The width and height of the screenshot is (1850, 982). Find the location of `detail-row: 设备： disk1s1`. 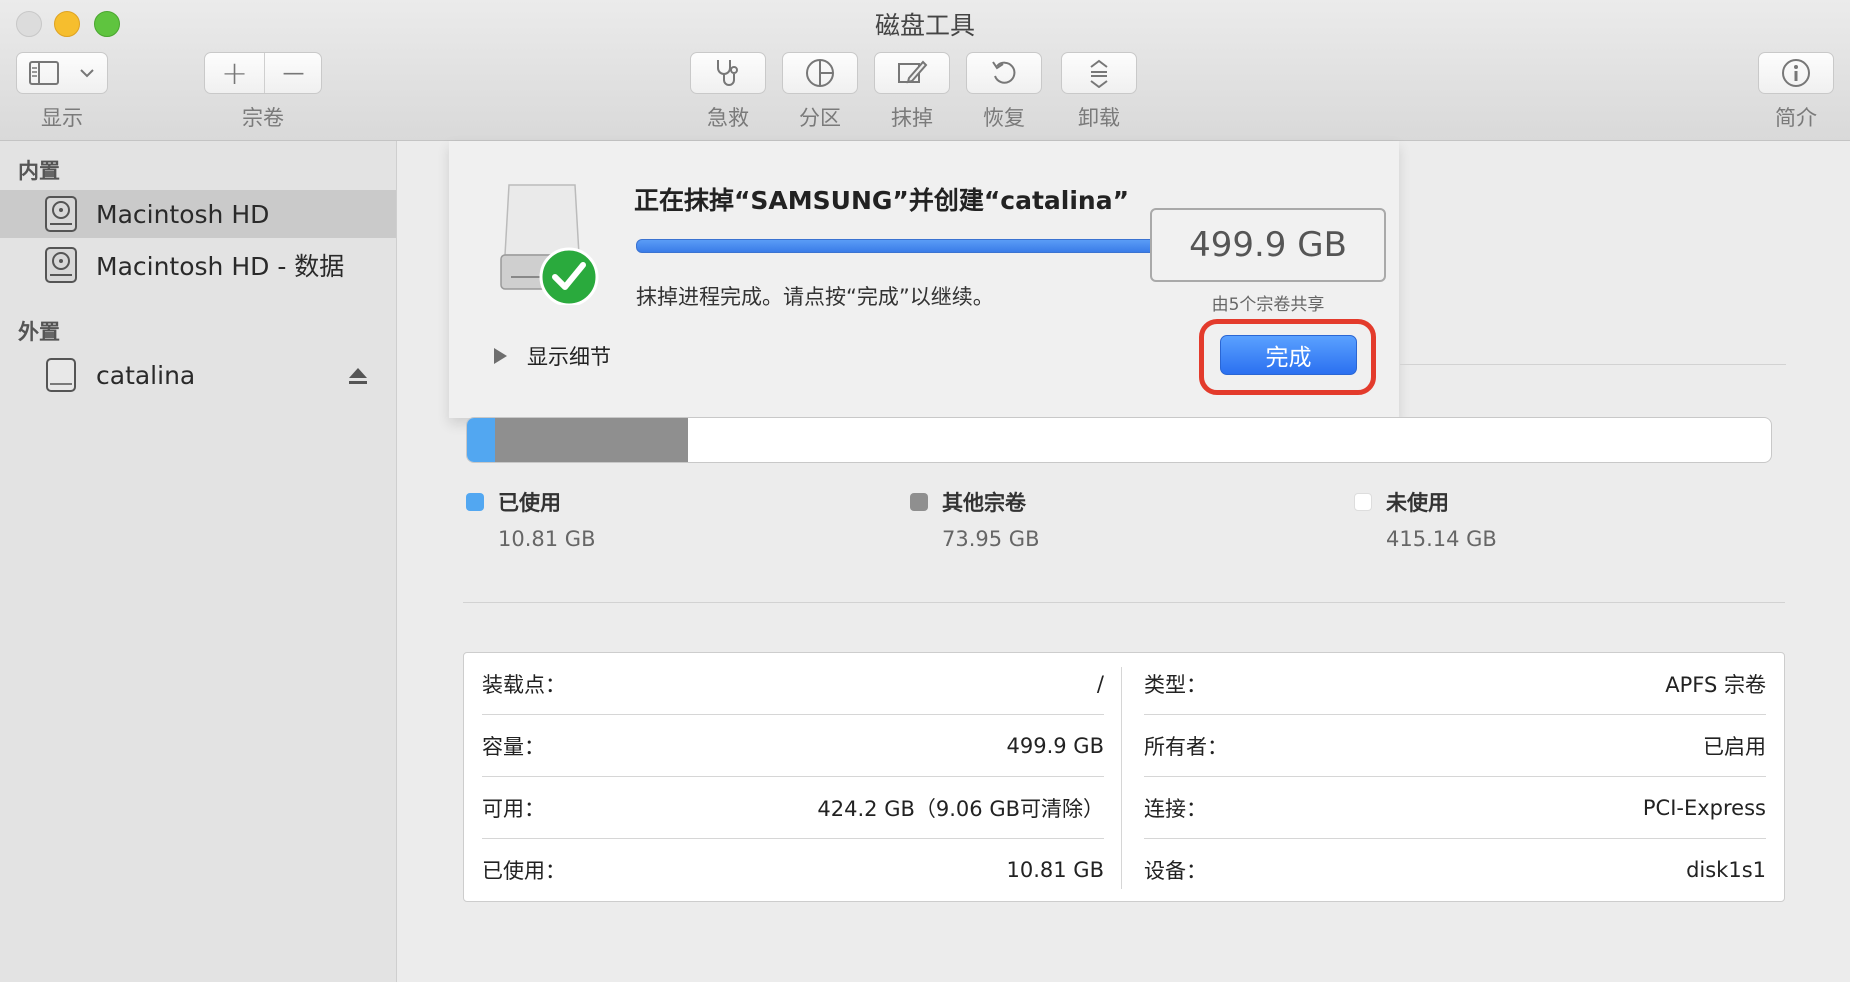

detail-row: 设备： disk1s1 is located at coordinates (1455, 870).